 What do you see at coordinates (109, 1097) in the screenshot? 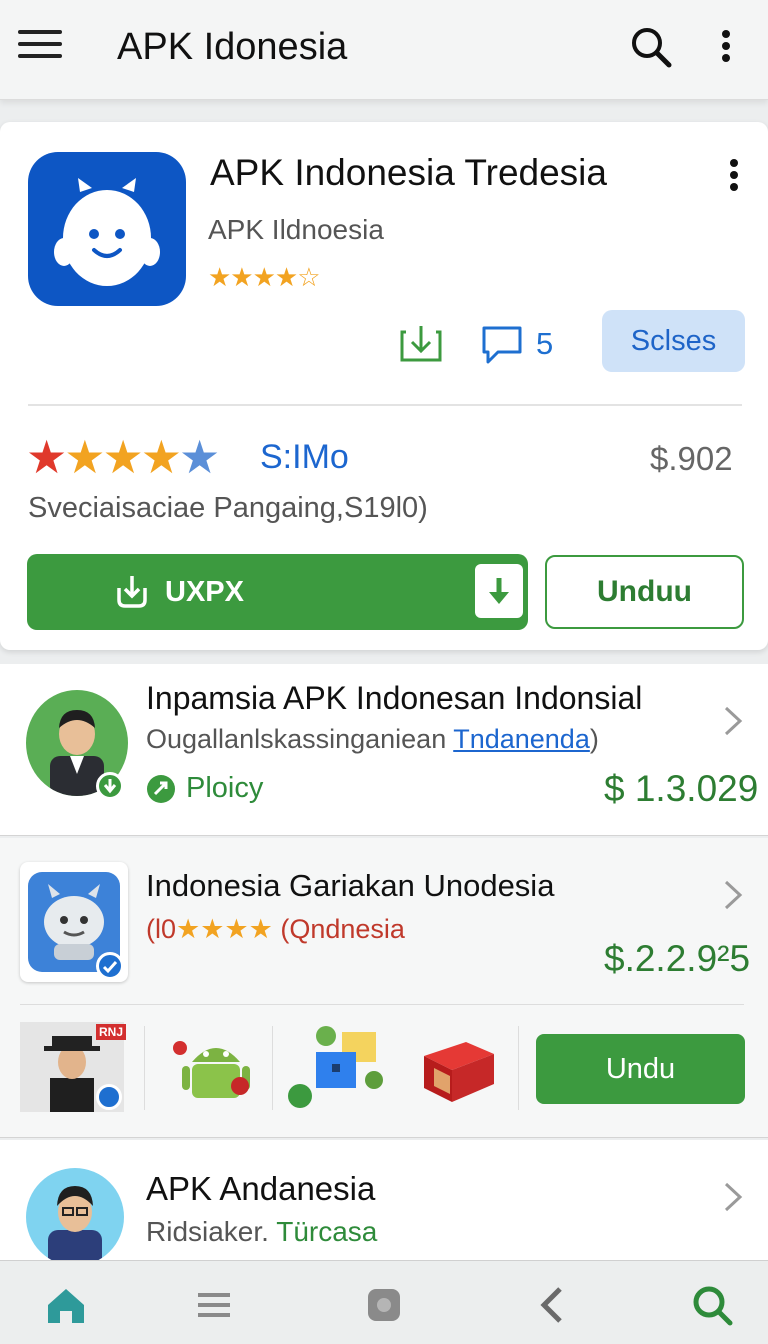
I see `messenger-badge-icon` at bounding box center [109, 1097].